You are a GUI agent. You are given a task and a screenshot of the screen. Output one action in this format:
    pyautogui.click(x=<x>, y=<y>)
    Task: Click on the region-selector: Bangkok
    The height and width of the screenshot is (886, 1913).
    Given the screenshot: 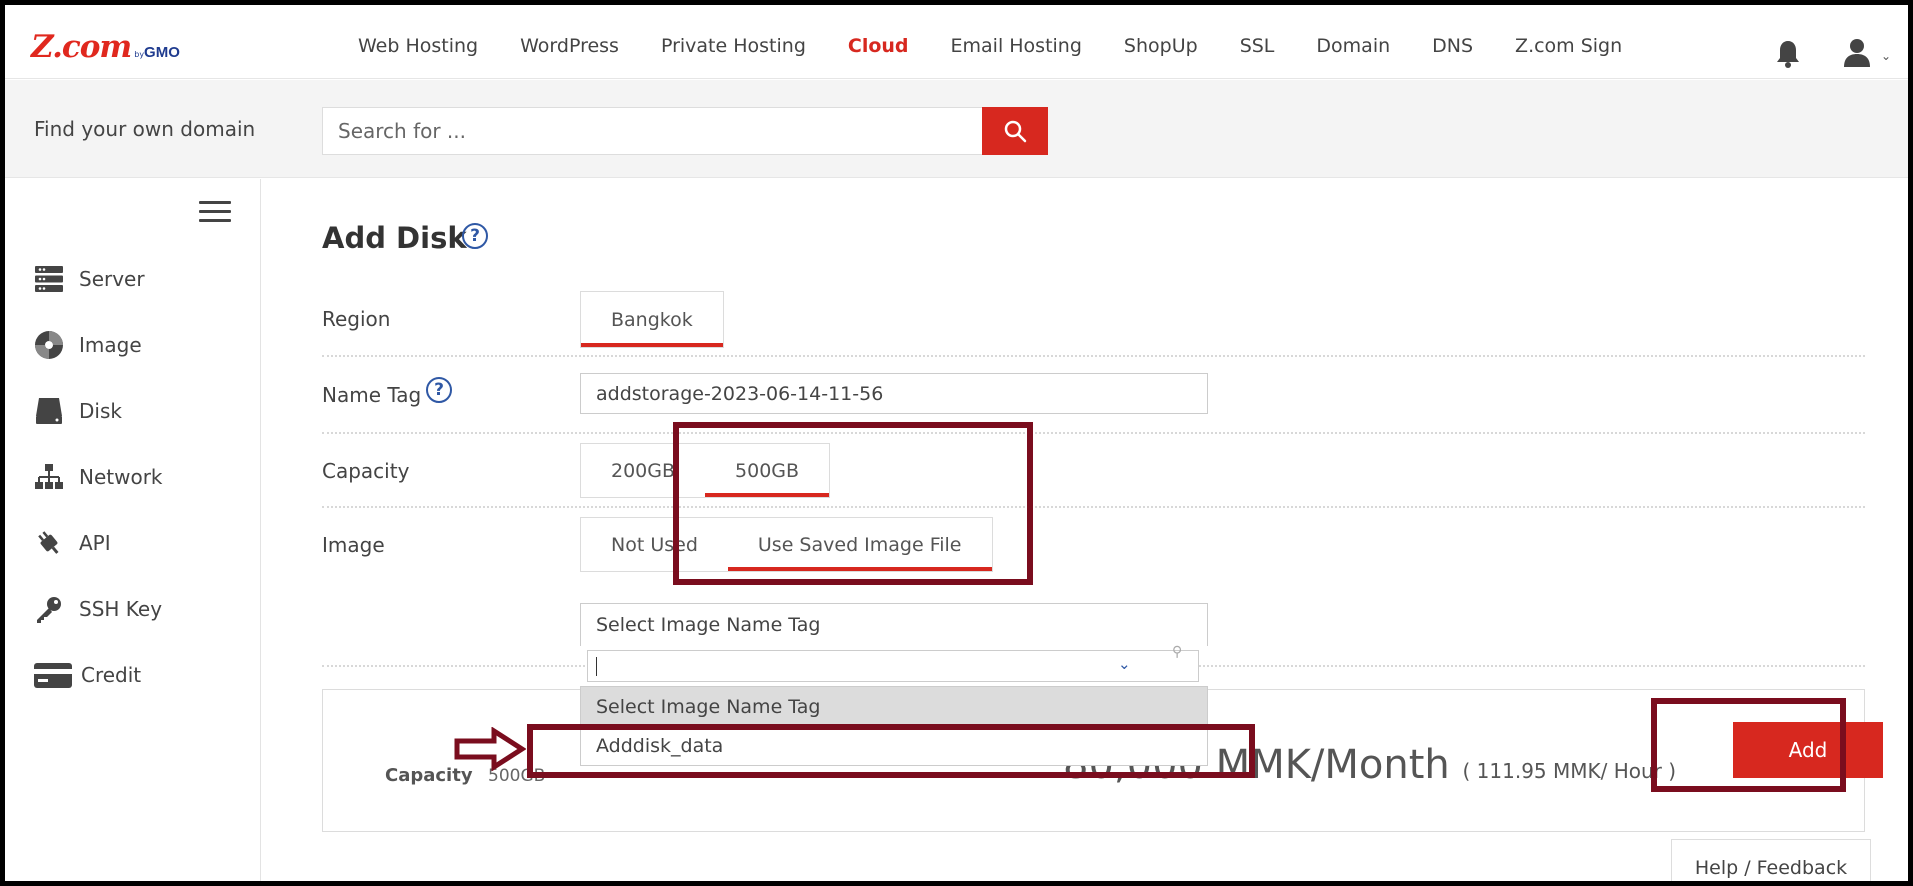 What is the action you would take?
    pyautogui.click(x=652, y=319)
    